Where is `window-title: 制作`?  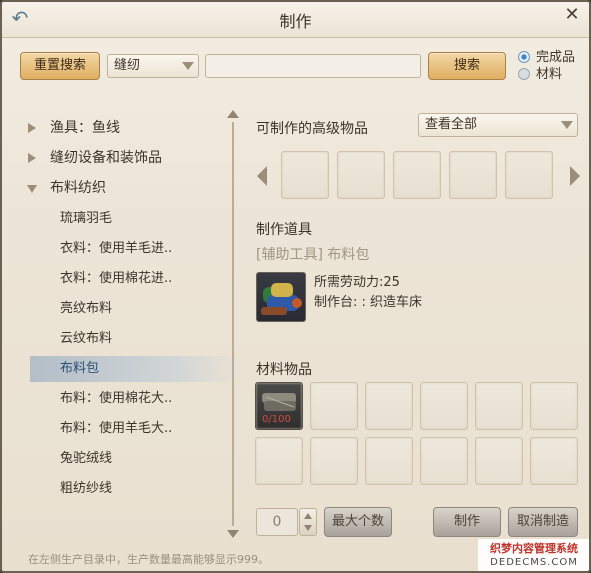
window-title: 制作 is located at coordinates (295, 21).